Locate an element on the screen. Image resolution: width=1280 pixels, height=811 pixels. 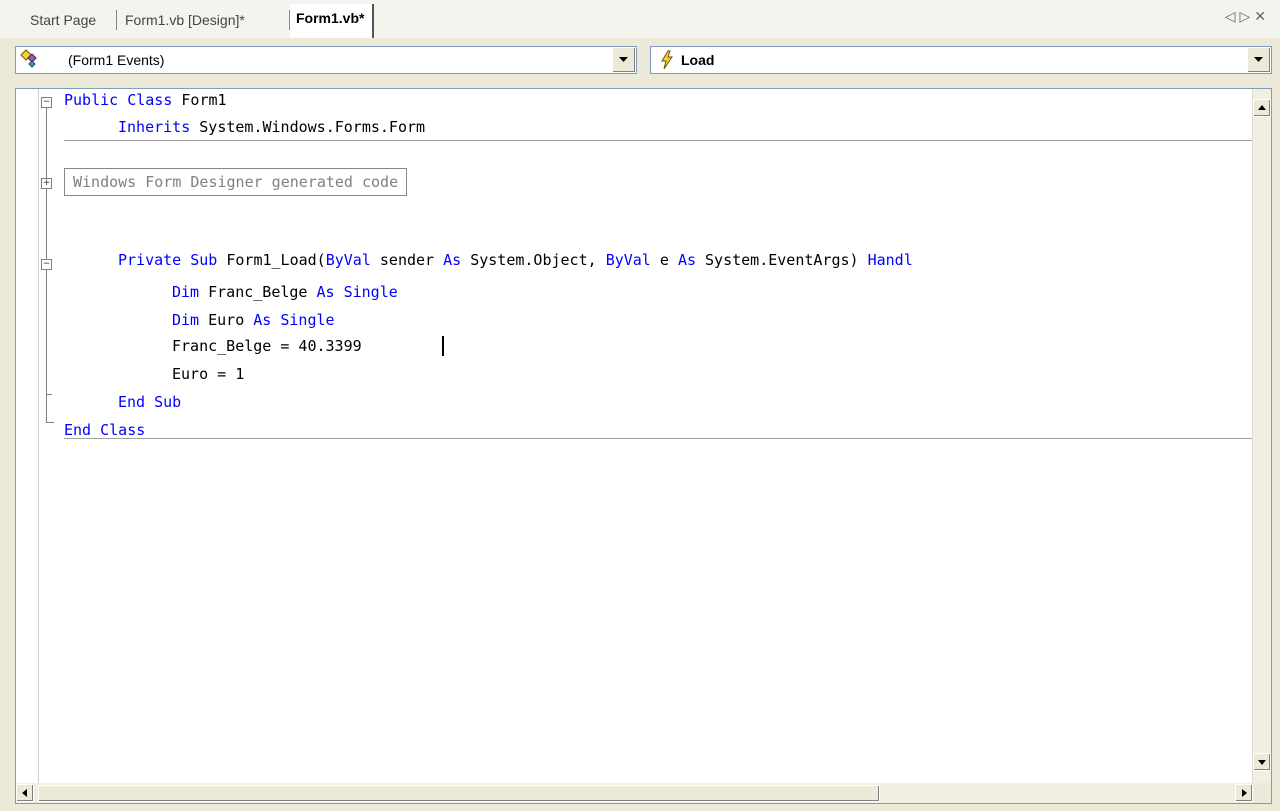
code-line: Inherits System.Windows.Forms.Form is located at coordinates (272, 127).